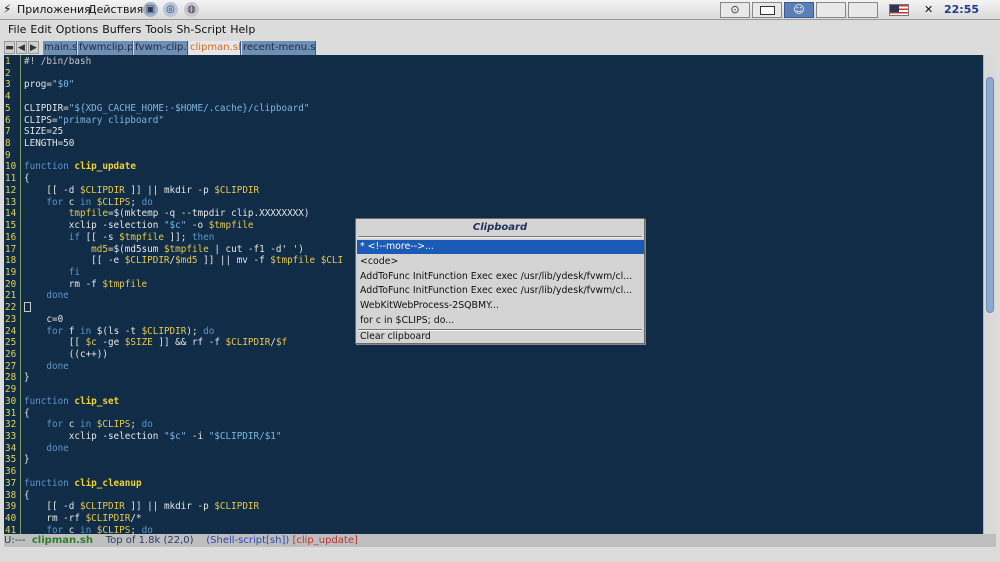 The width and height of the screenshot is (1000, 562). I want to click on code-line: ((c++)), so click(66, 355).